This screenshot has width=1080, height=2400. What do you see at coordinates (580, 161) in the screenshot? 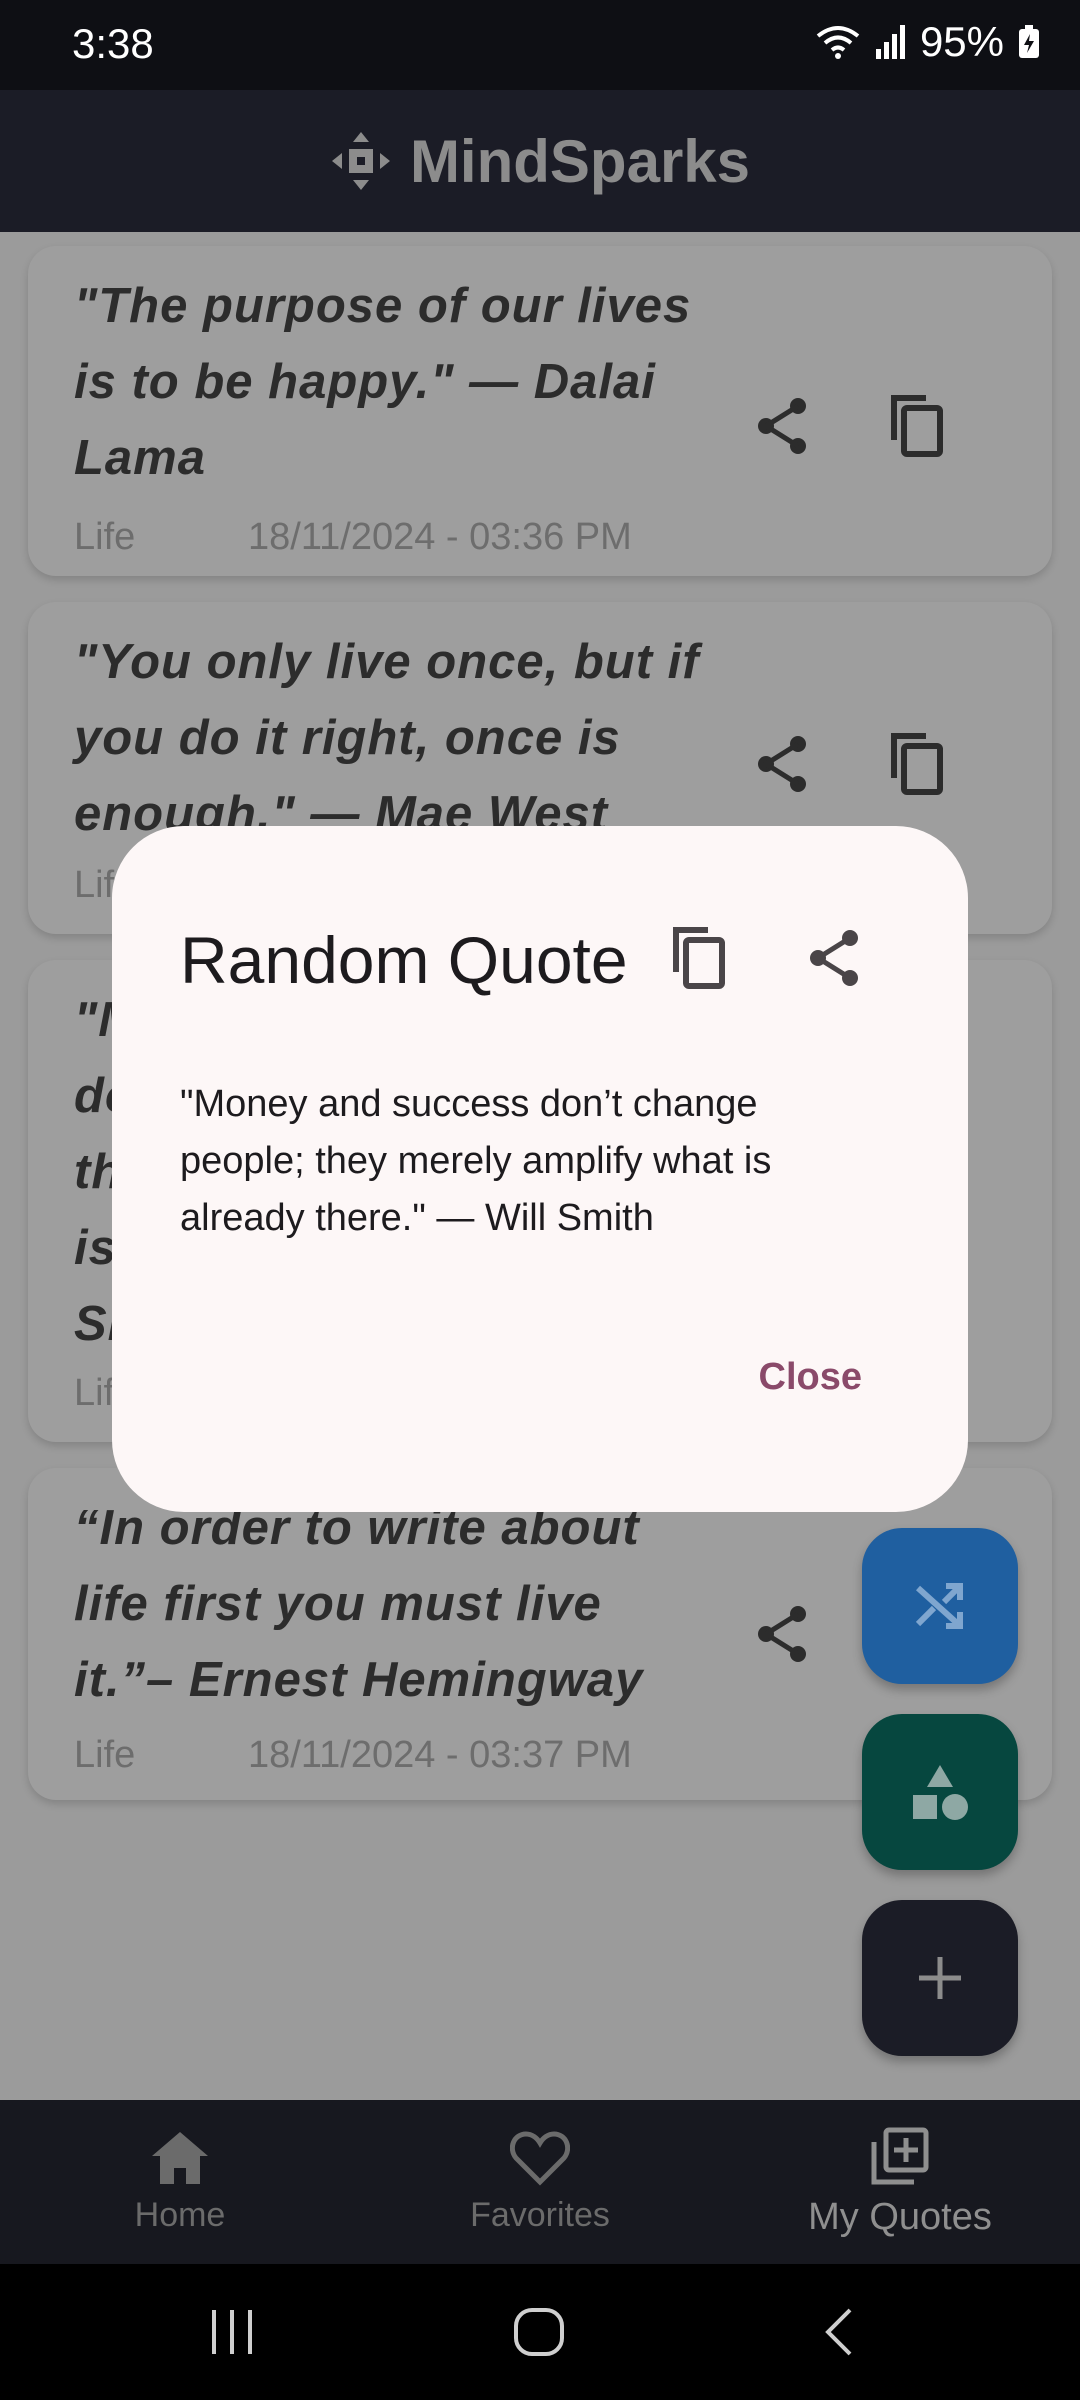
I see `app-title: MindSparks` at bounding box center [580, 161].